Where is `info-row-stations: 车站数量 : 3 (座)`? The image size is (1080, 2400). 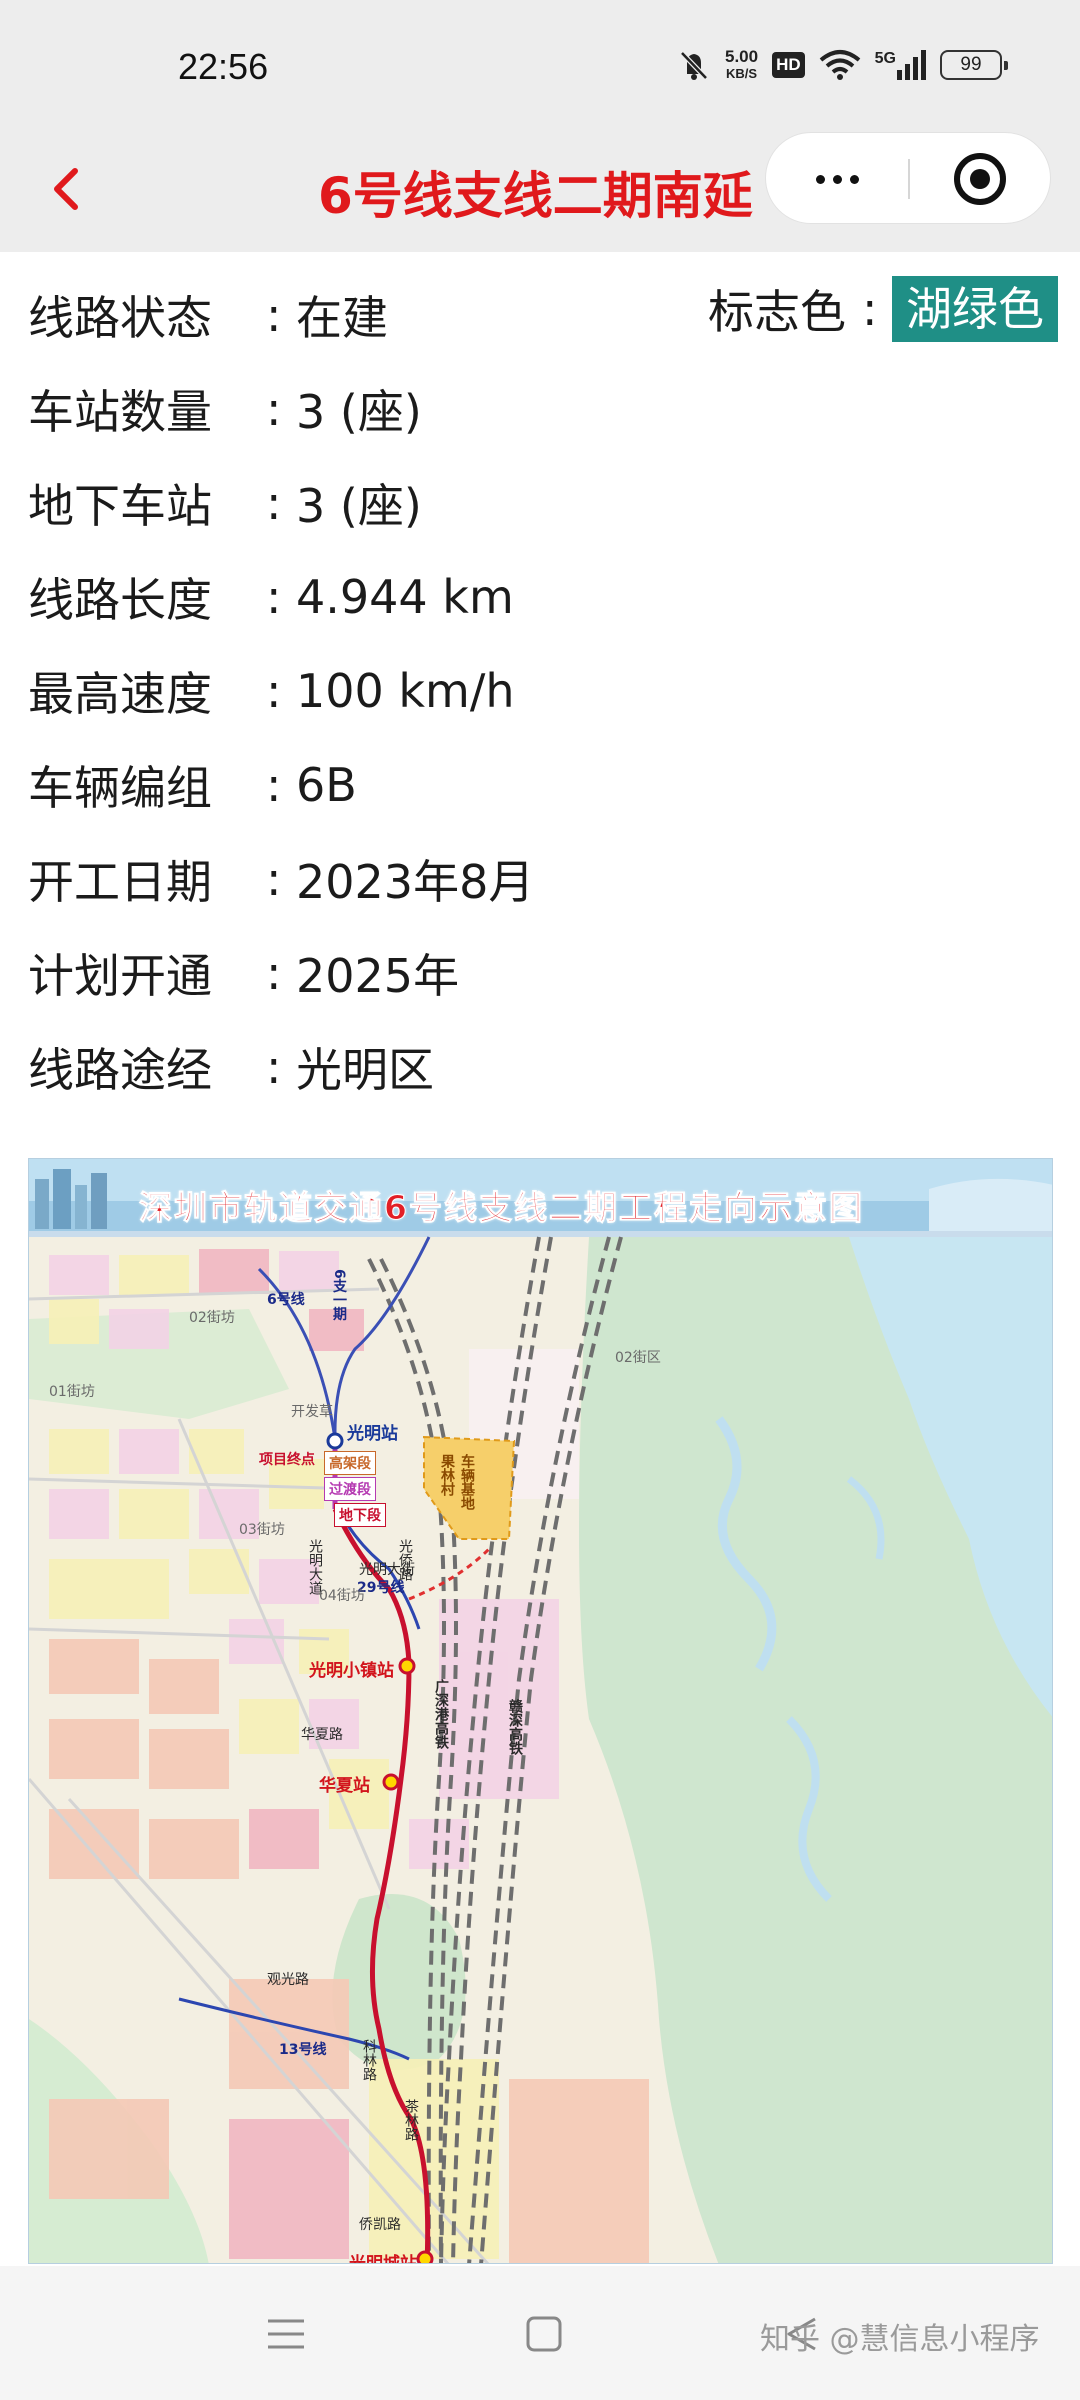 info-row-stations: 车站数量 : 3 (座) is located at coordinates (543, 409).